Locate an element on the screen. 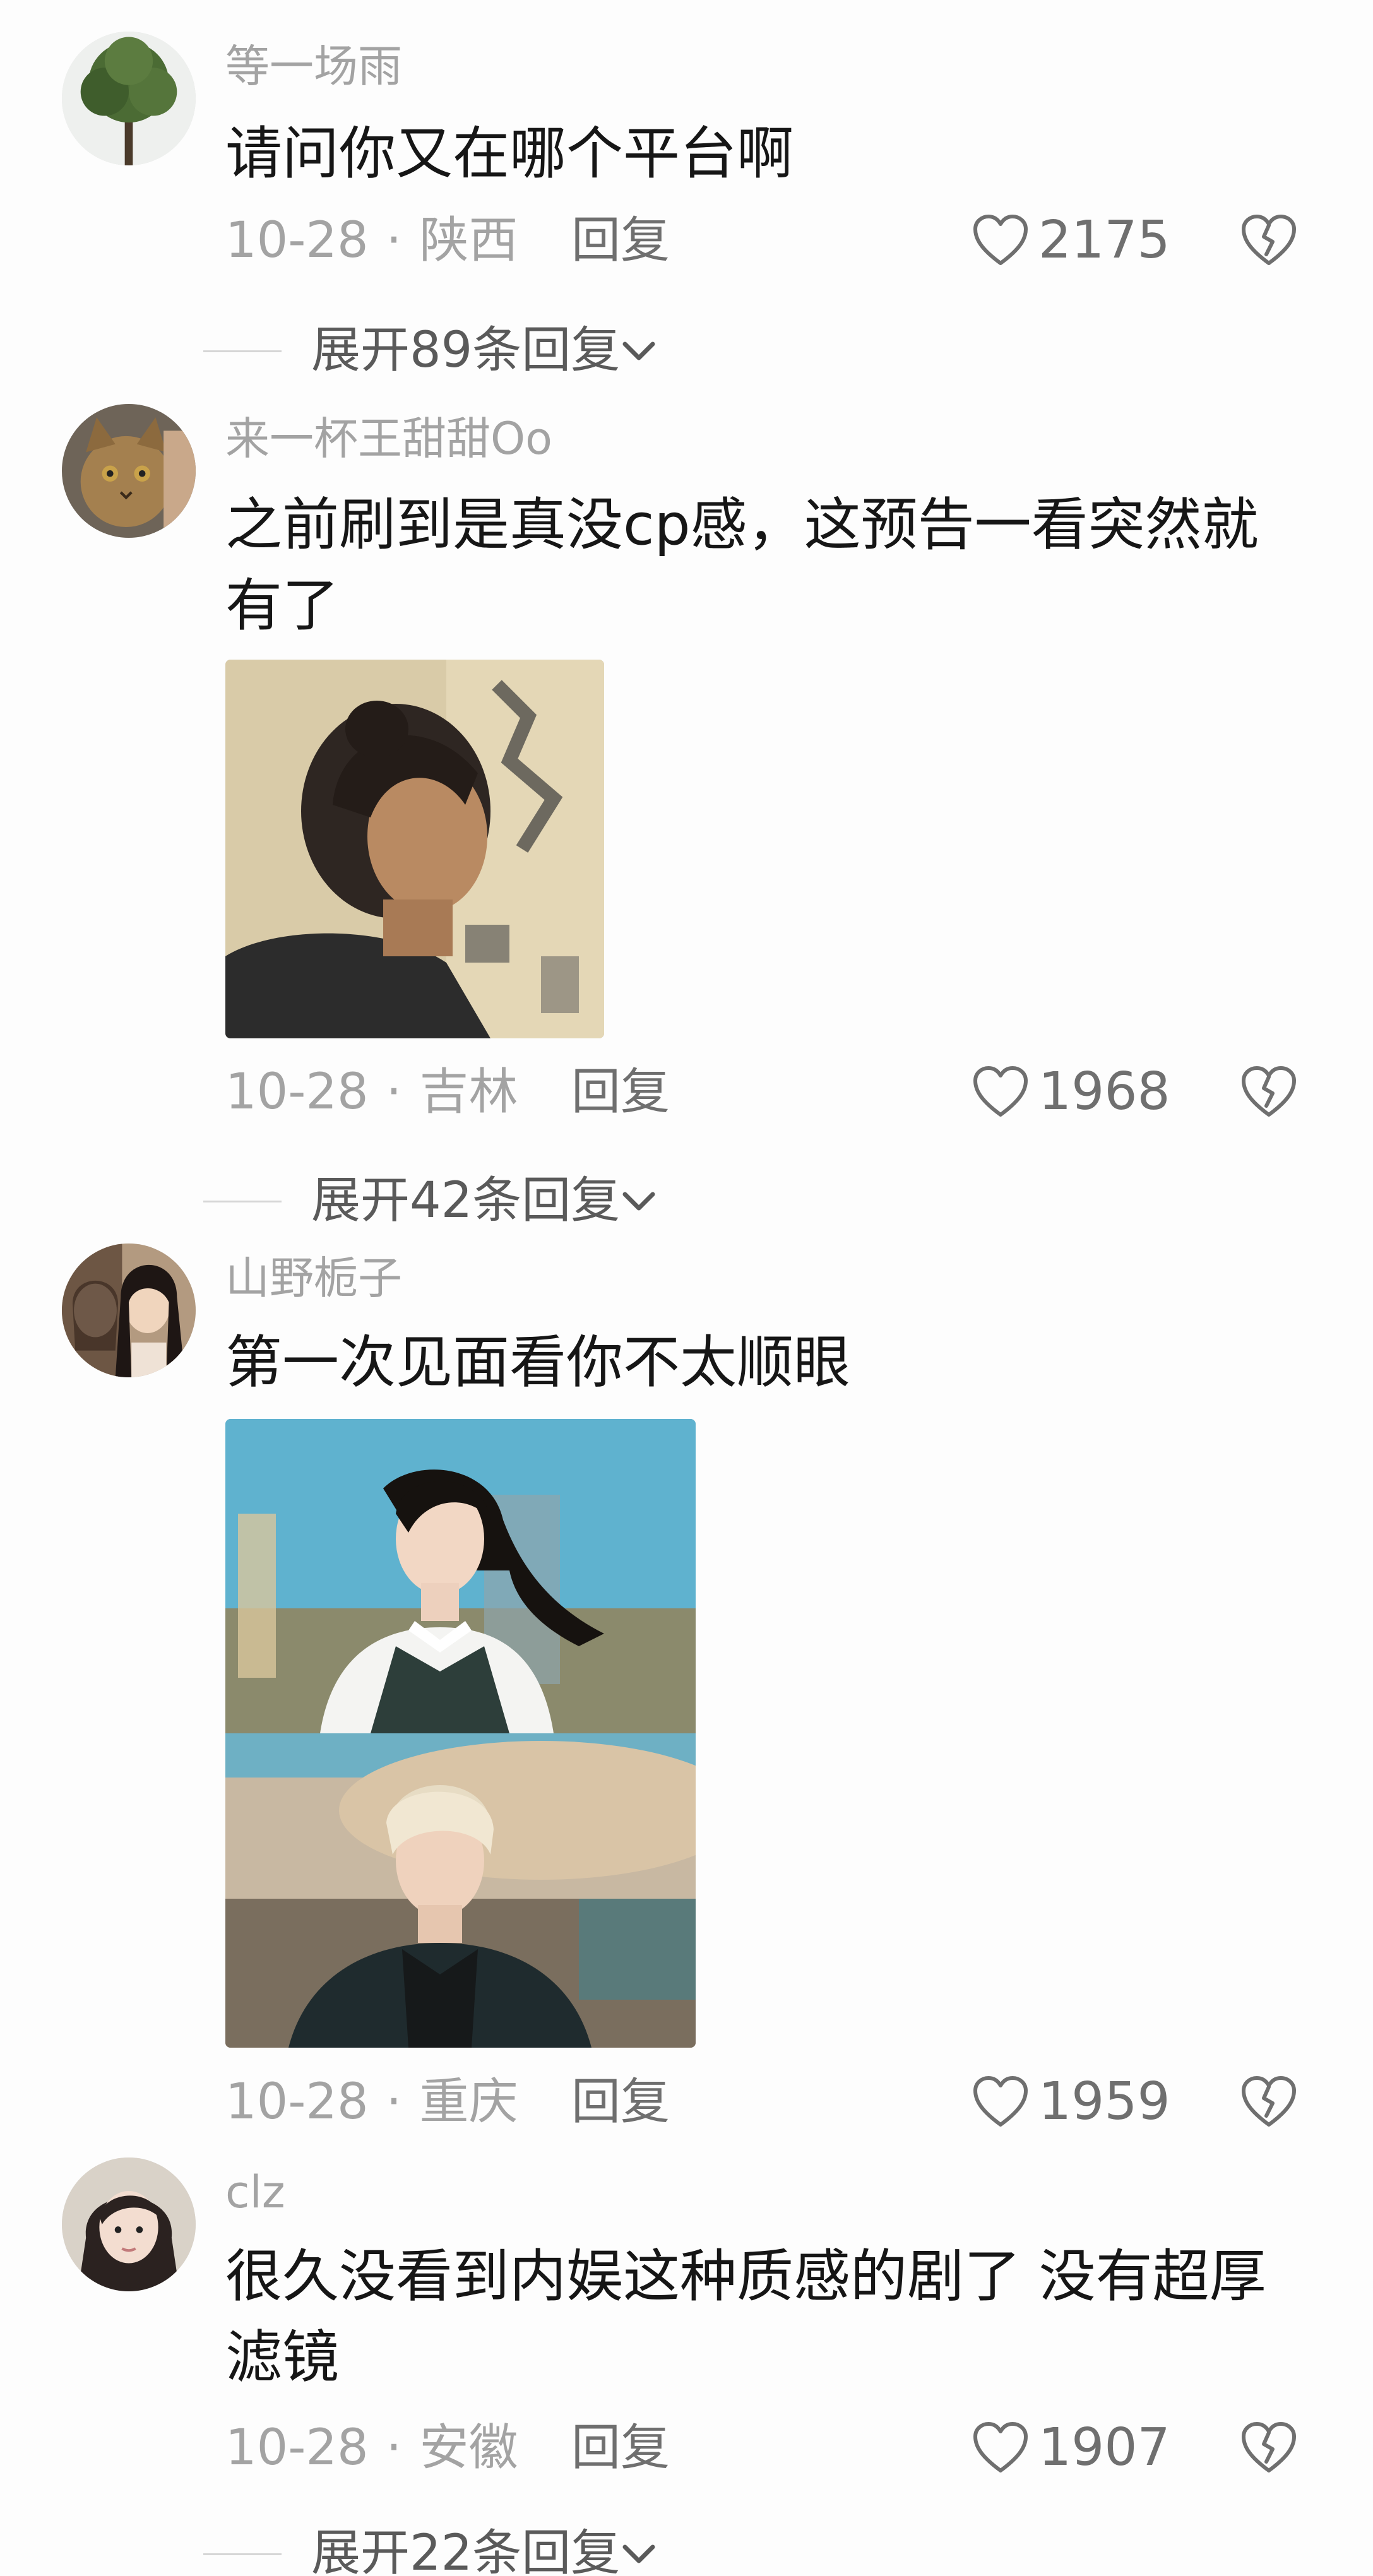  comment-meta: 10-28 · 安徽 is located at coordinates (371, 2447).